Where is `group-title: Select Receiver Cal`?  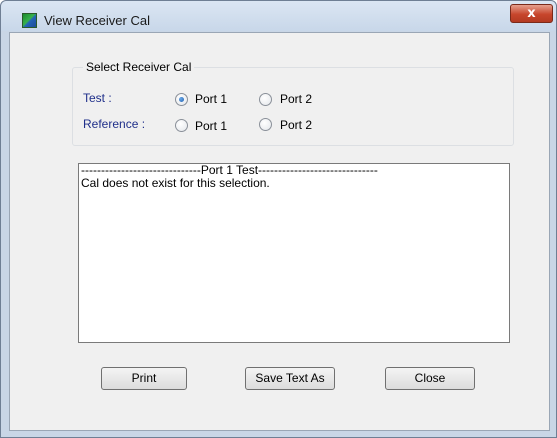 group-title: Select Receiver Cal is located at coordinates (139, 67).